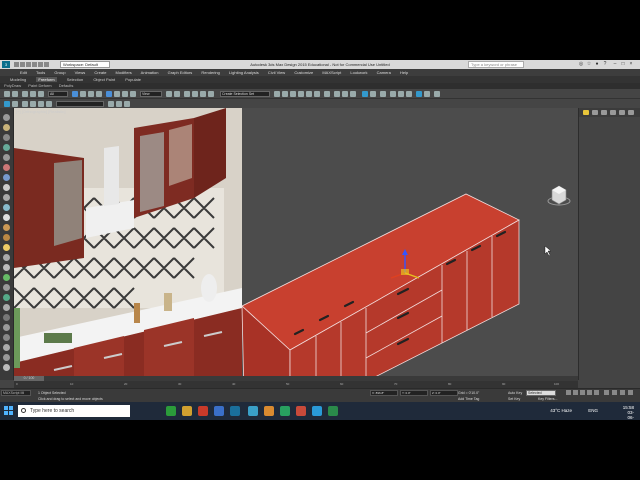  I want to click on window-crossing-icon, so click(99, 94).